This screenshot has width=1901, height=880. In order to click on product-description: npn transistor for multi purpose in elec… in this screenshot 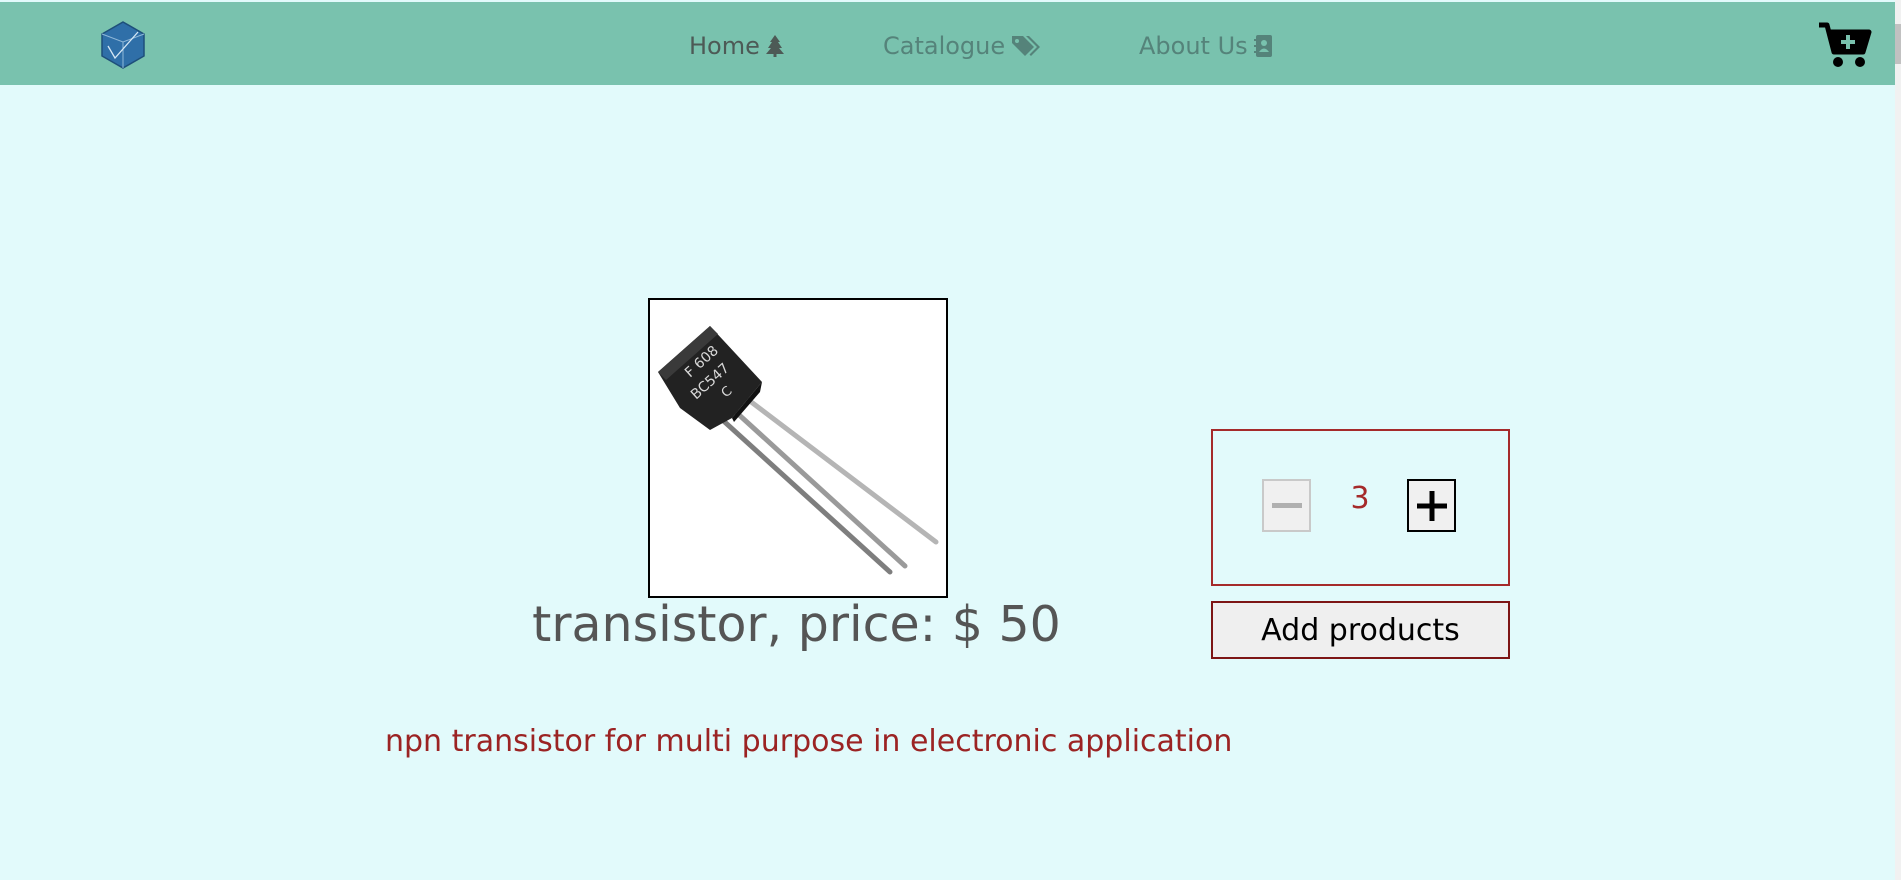, I will do `click(809, 741)`.